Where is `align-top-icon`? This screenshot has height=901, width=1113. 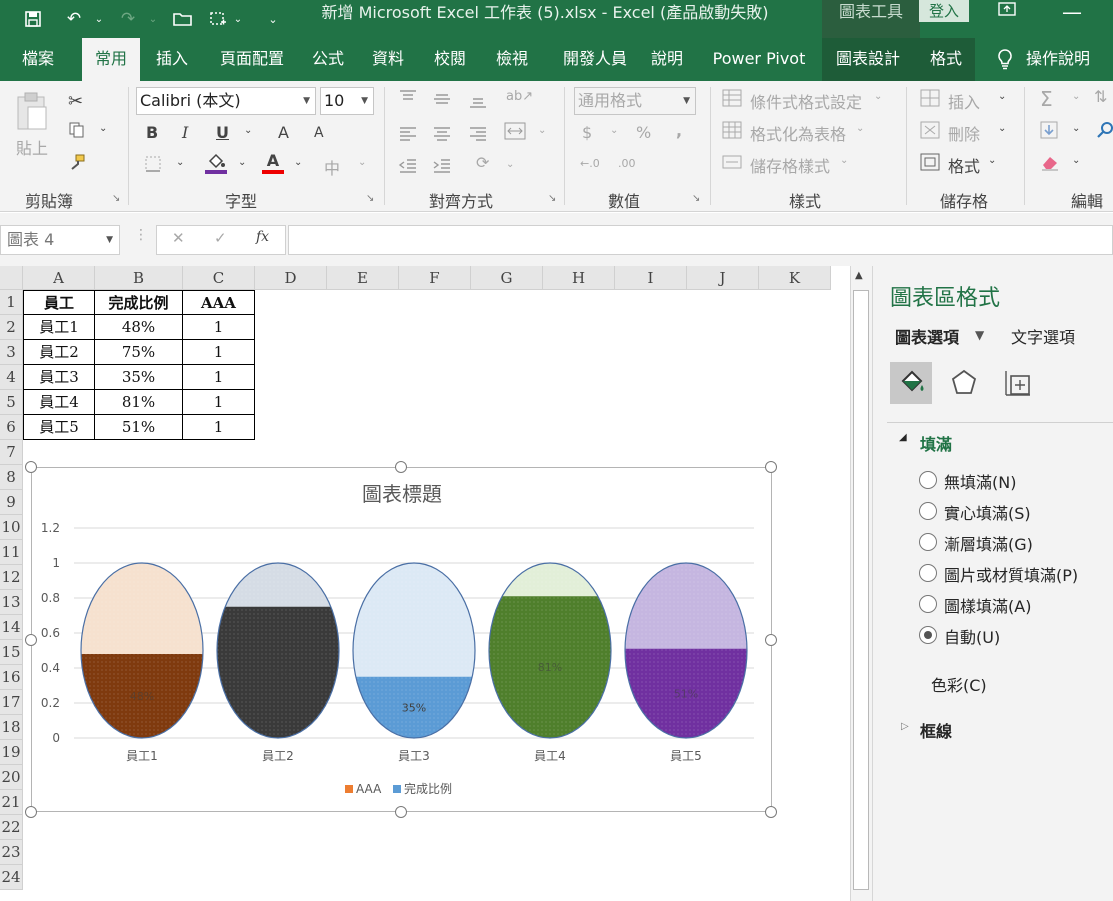
align-top-icon is located at coordinates (408, 99).